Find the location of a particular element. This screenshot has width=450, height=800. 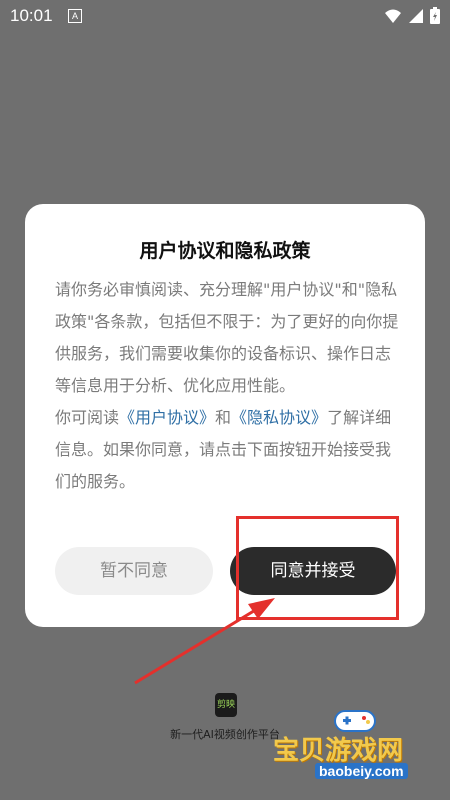

decline-button: 暂不同意 is located at coordinates (134, 571).